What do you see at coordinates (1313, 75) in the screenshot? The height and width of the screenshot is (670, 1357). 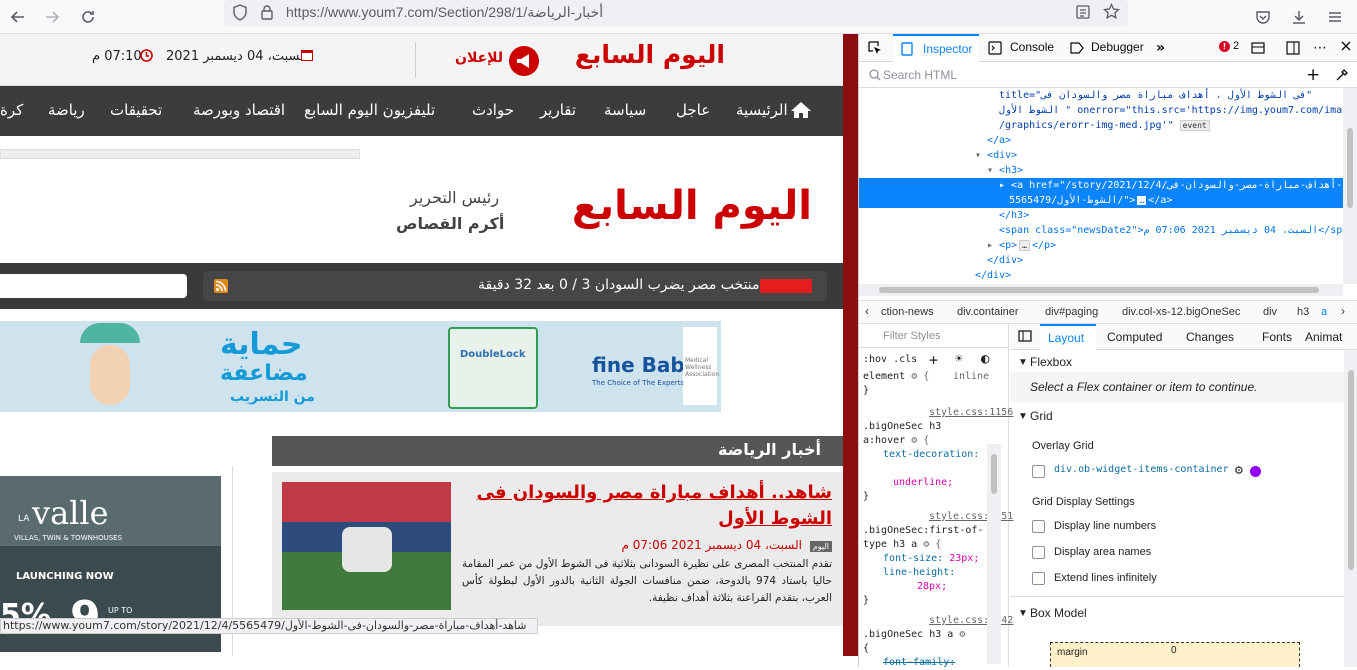 I see `add-node-icon: +` at bounding box center [1313, 75].